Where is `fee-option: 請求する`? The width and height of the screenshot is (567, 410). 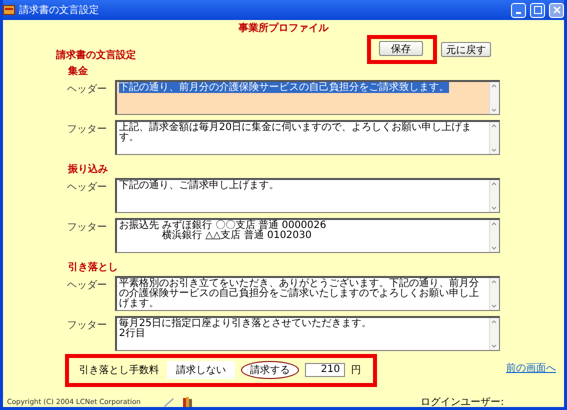
fee-option: 請求する is located at coordinates (270, 370).